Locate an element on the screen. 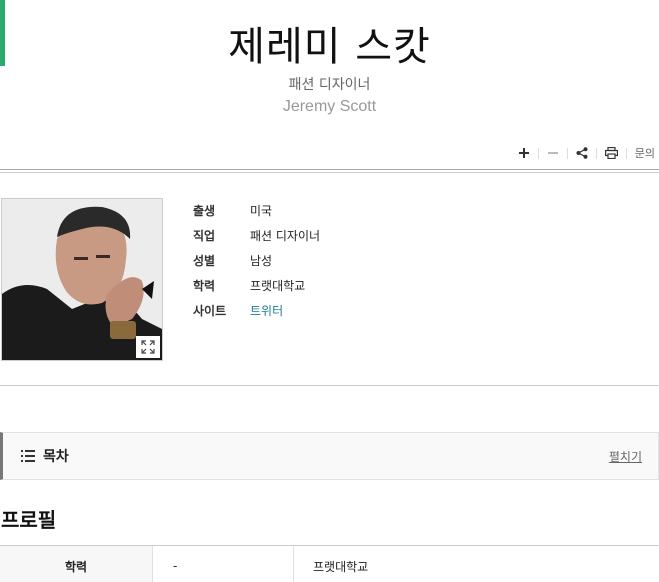 The image size is (659, 582). info-value: 프랫대학교 is located at coordinates (278, 286).